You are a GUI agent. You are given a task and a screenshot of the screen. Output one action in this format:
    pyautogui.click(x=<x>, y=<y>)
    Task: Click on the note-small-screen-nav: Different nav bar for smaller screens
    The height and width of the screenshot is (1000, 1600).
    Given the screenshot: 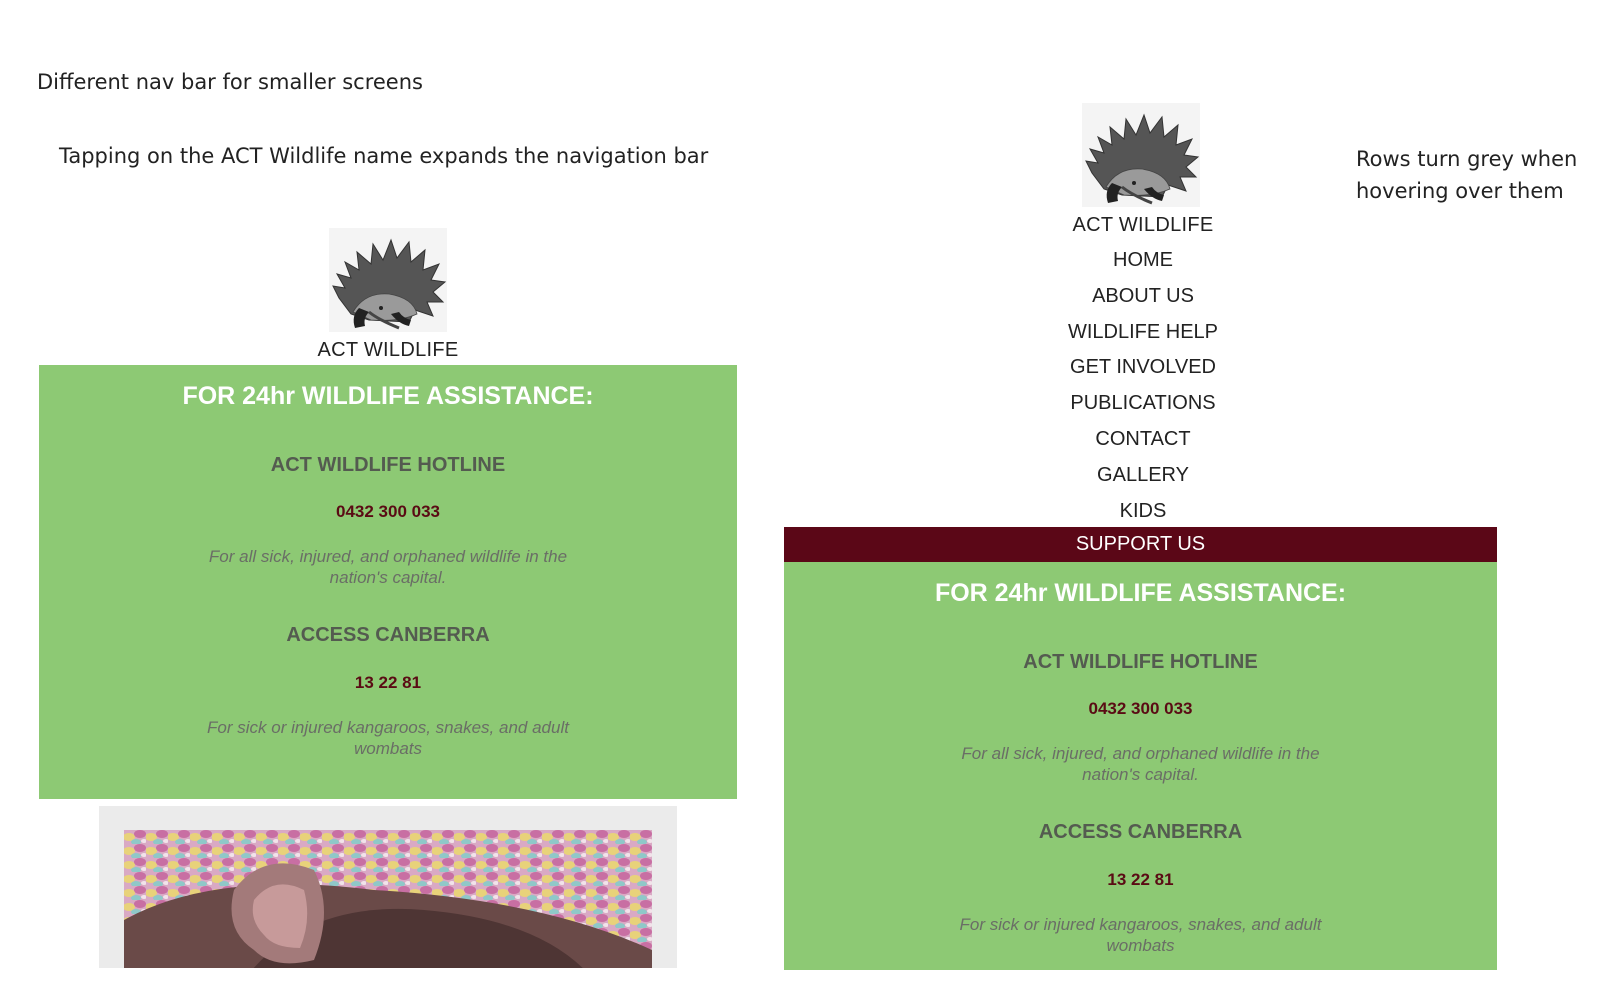 What is the action you would take?
    pyautogui.click(x=230, y=82)
    